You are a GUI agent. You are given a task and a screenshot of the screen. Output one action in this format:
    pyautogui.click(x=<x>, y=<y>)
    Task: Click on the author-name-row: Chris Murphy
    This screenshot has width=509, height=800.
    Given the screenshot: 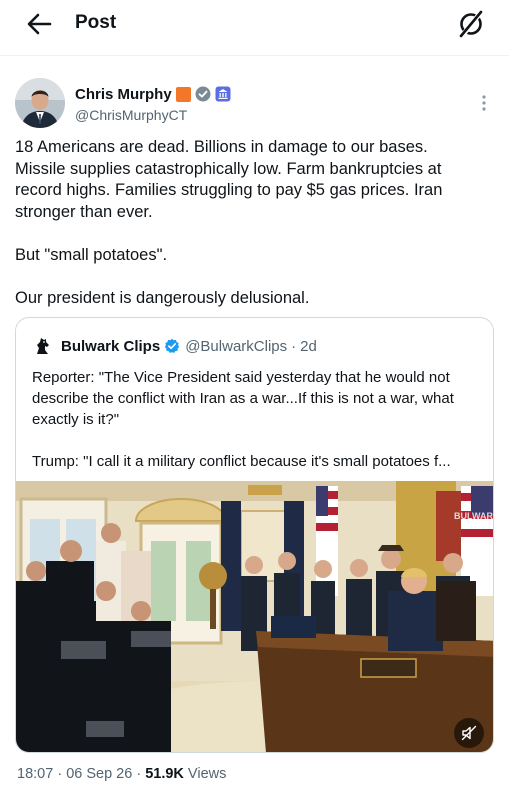 What is the action you would take?
    pyautogui.click(x=153, y=94)
    